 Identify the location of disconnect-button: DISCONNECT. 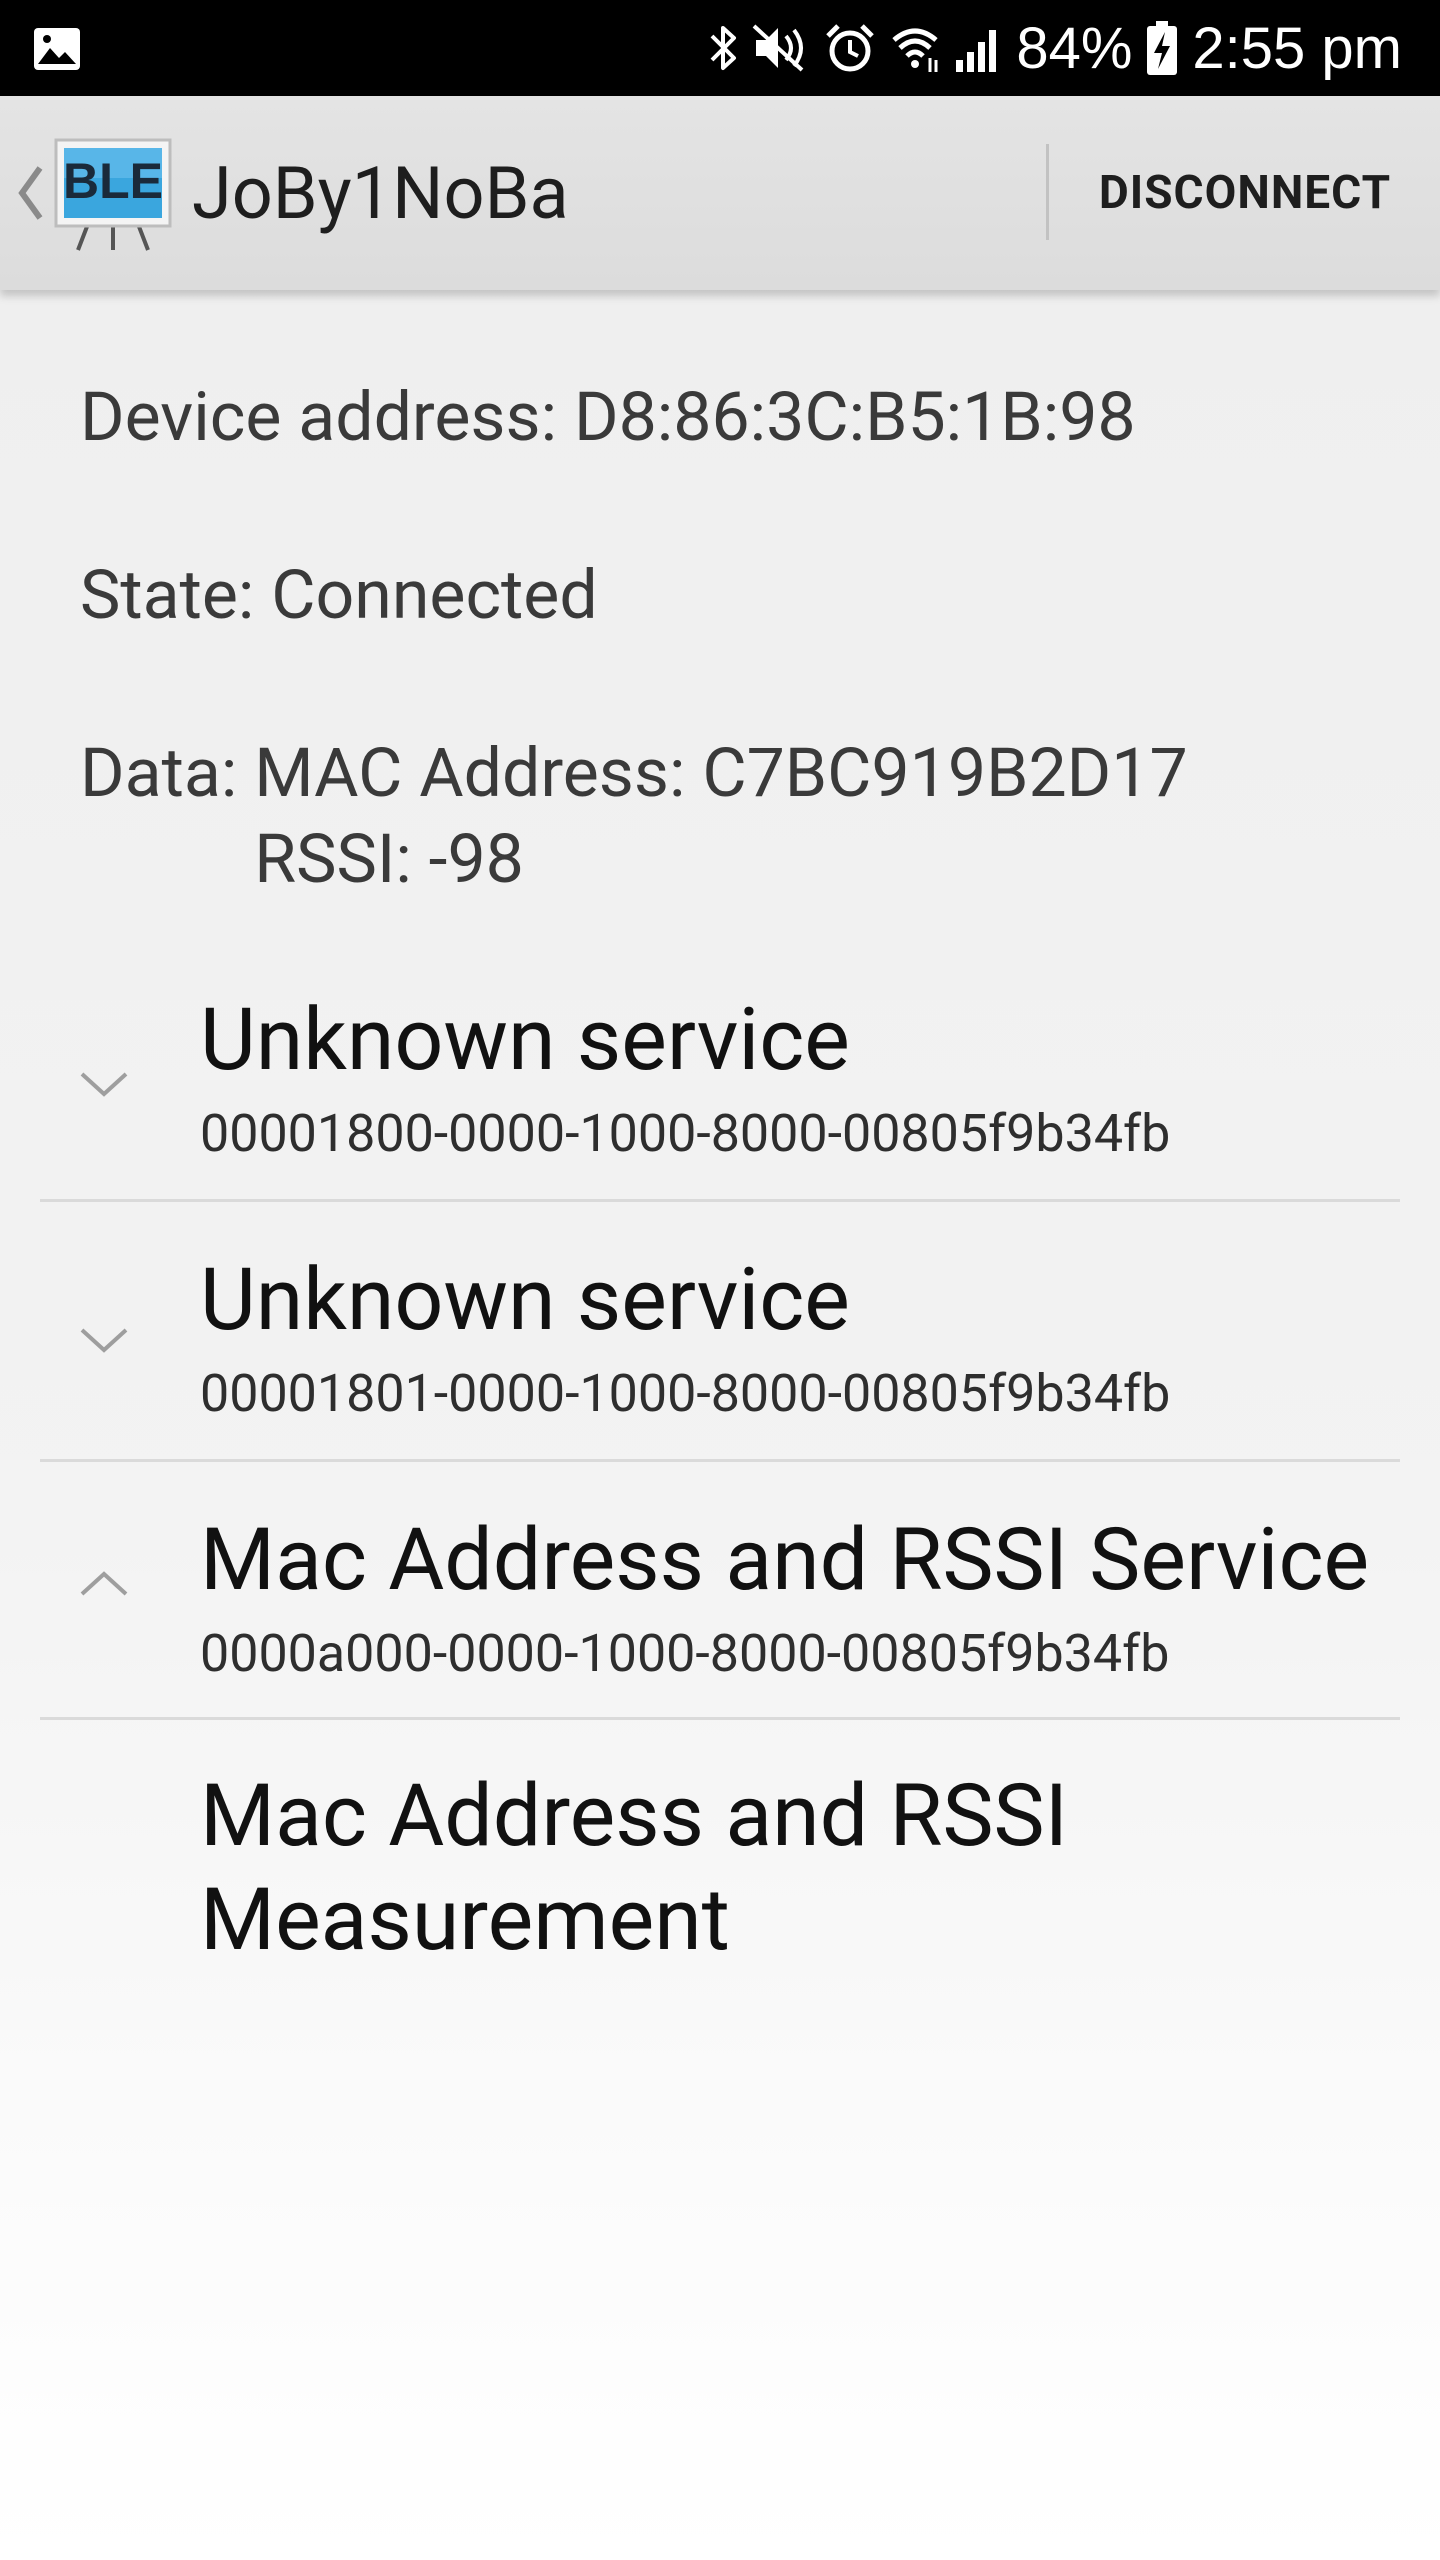
(1245, 193).